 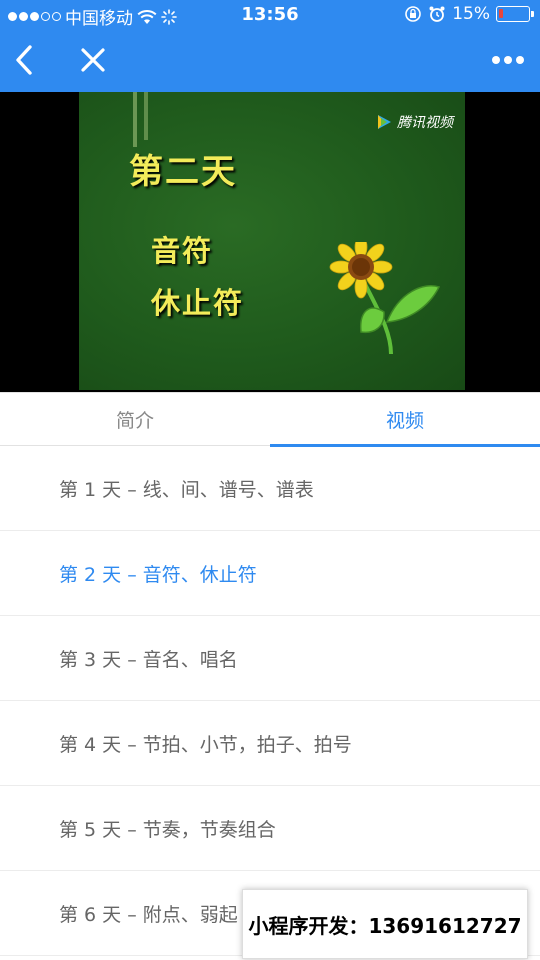 What do you see at coordinates (405, 420) in the screenshot?
I see `tab-videos: 视频` at bounding box center [405, 420].